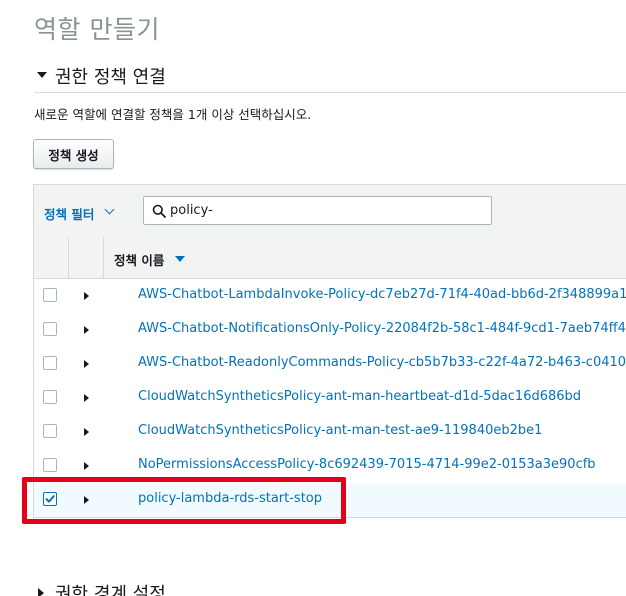 Image resolution: width=626 pixels, height=596 pixels. What do you see at coordinates (330, 258) in the screenshot?
I see `table-header: 정책 이름` at bounding box center [330, 258].